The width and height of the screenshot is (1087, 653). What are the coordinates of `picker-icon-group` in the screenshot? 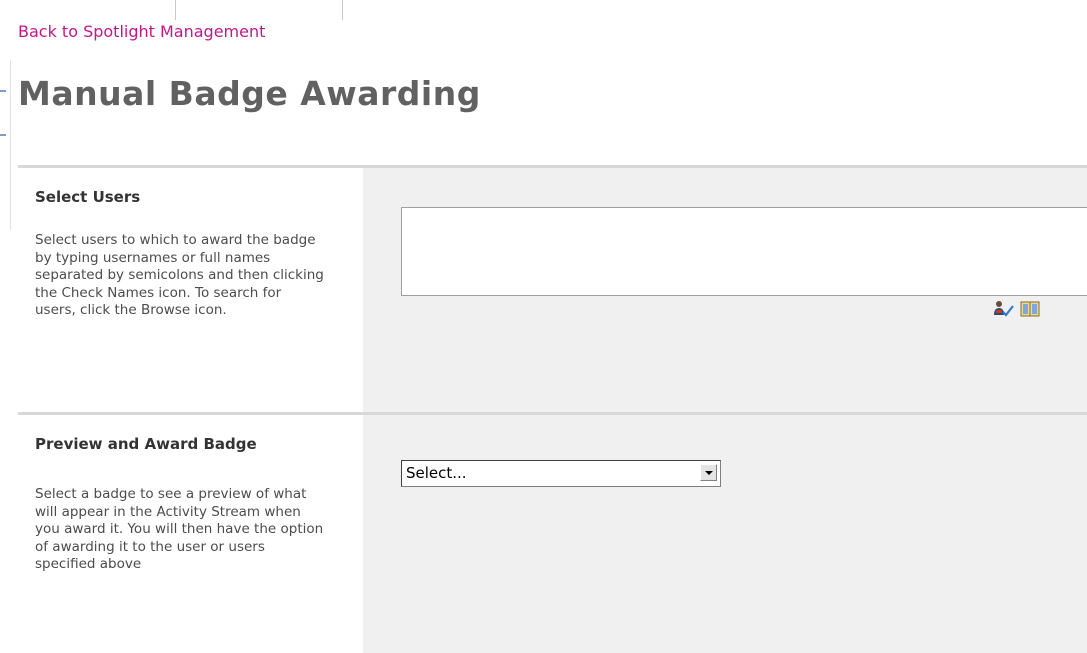 It's located at (1017, 309).